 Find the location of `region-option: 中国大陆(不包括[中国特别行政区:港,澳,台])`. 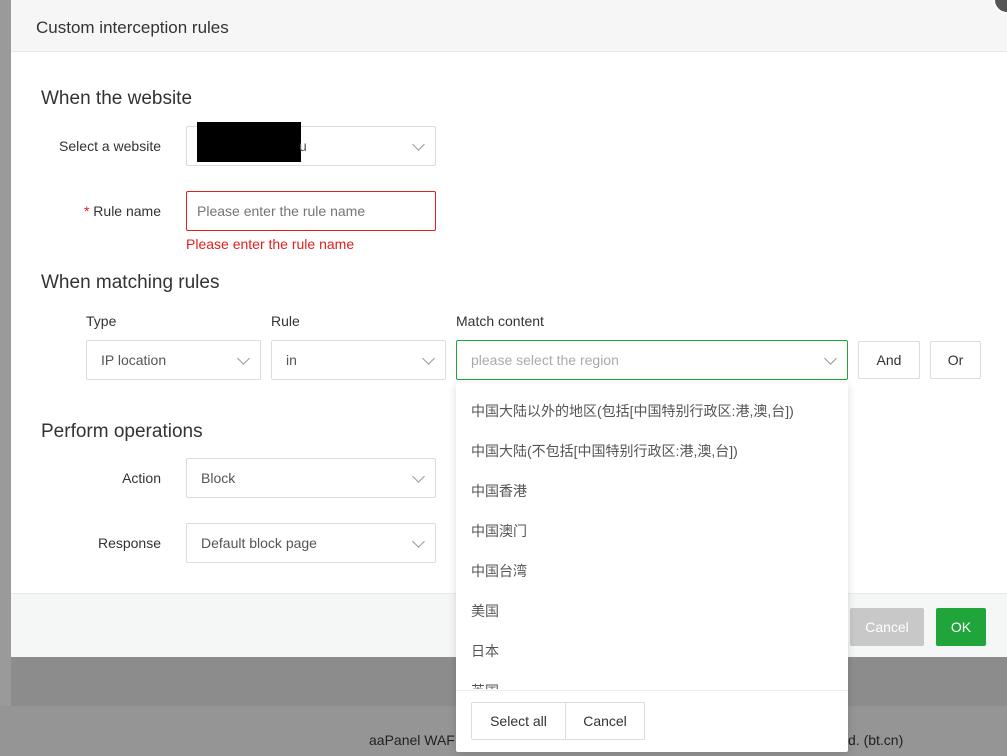

region-option: 中国大陆(不包括[中国特别行政区:港,澳,台]) is located at coordinates (652, 451).